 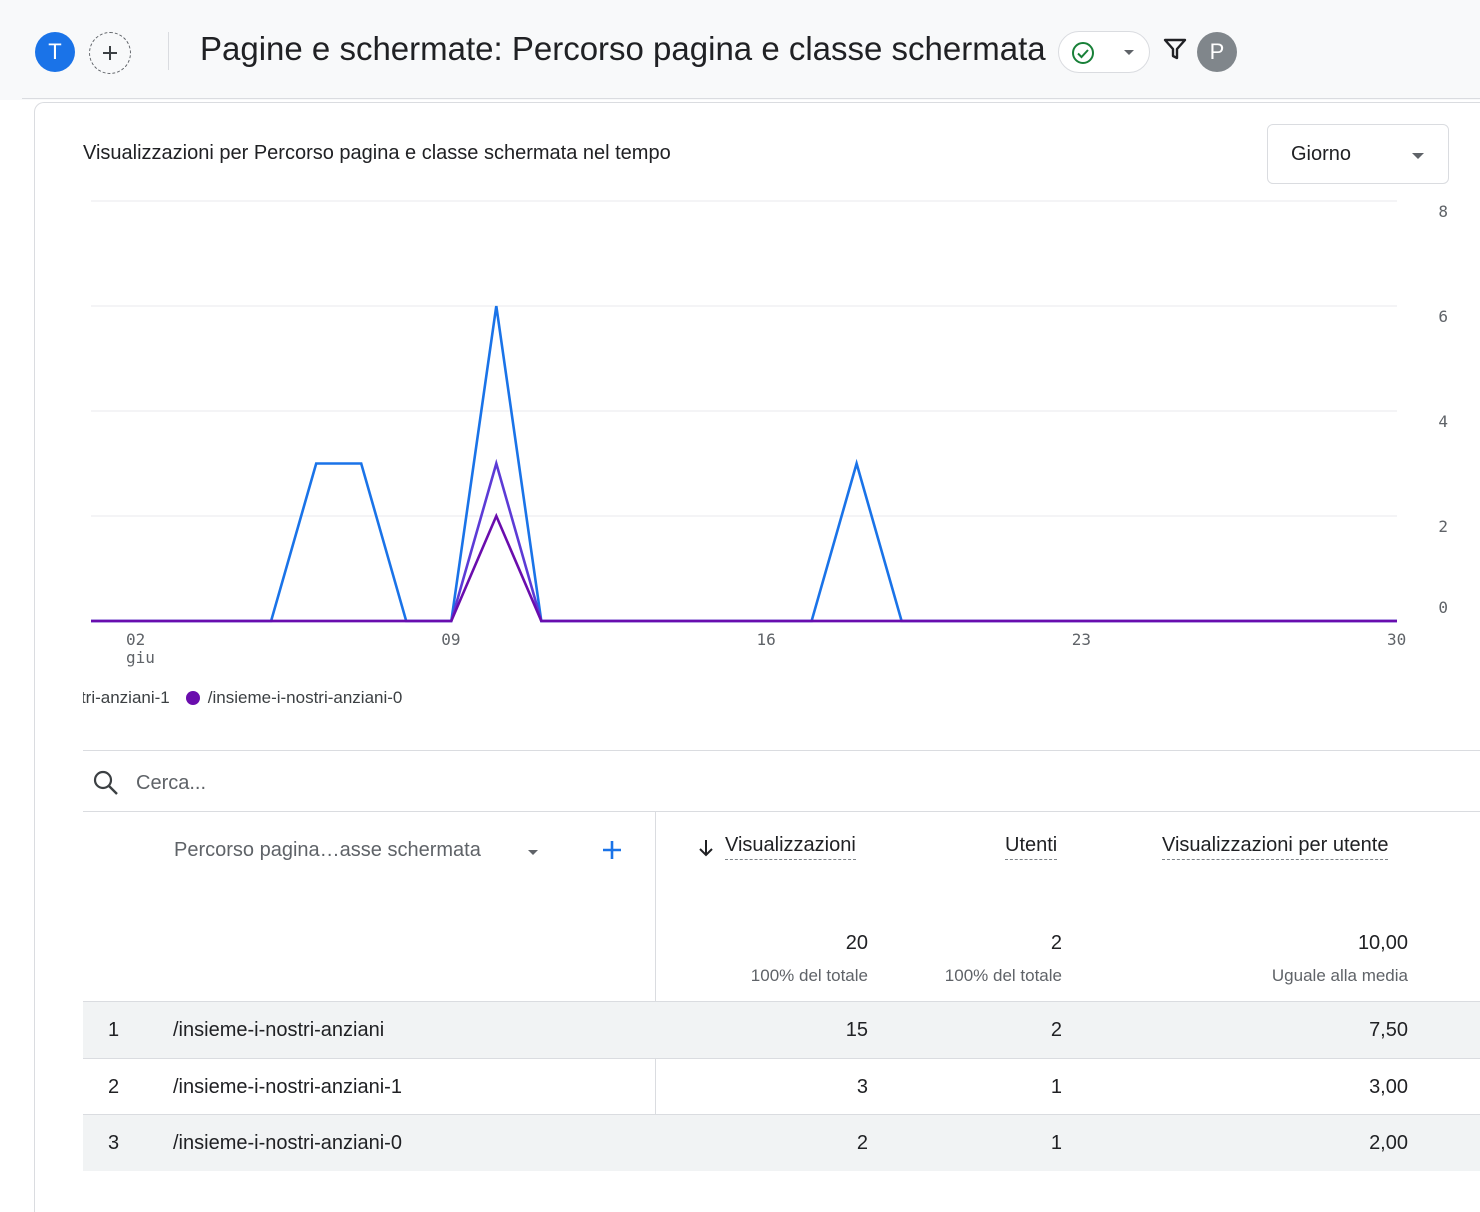 What do you see at coordinates (790, 847) in the screenshot?
I see `metric-header-views: Visualizzazioni` at bounding box center [790, 847].